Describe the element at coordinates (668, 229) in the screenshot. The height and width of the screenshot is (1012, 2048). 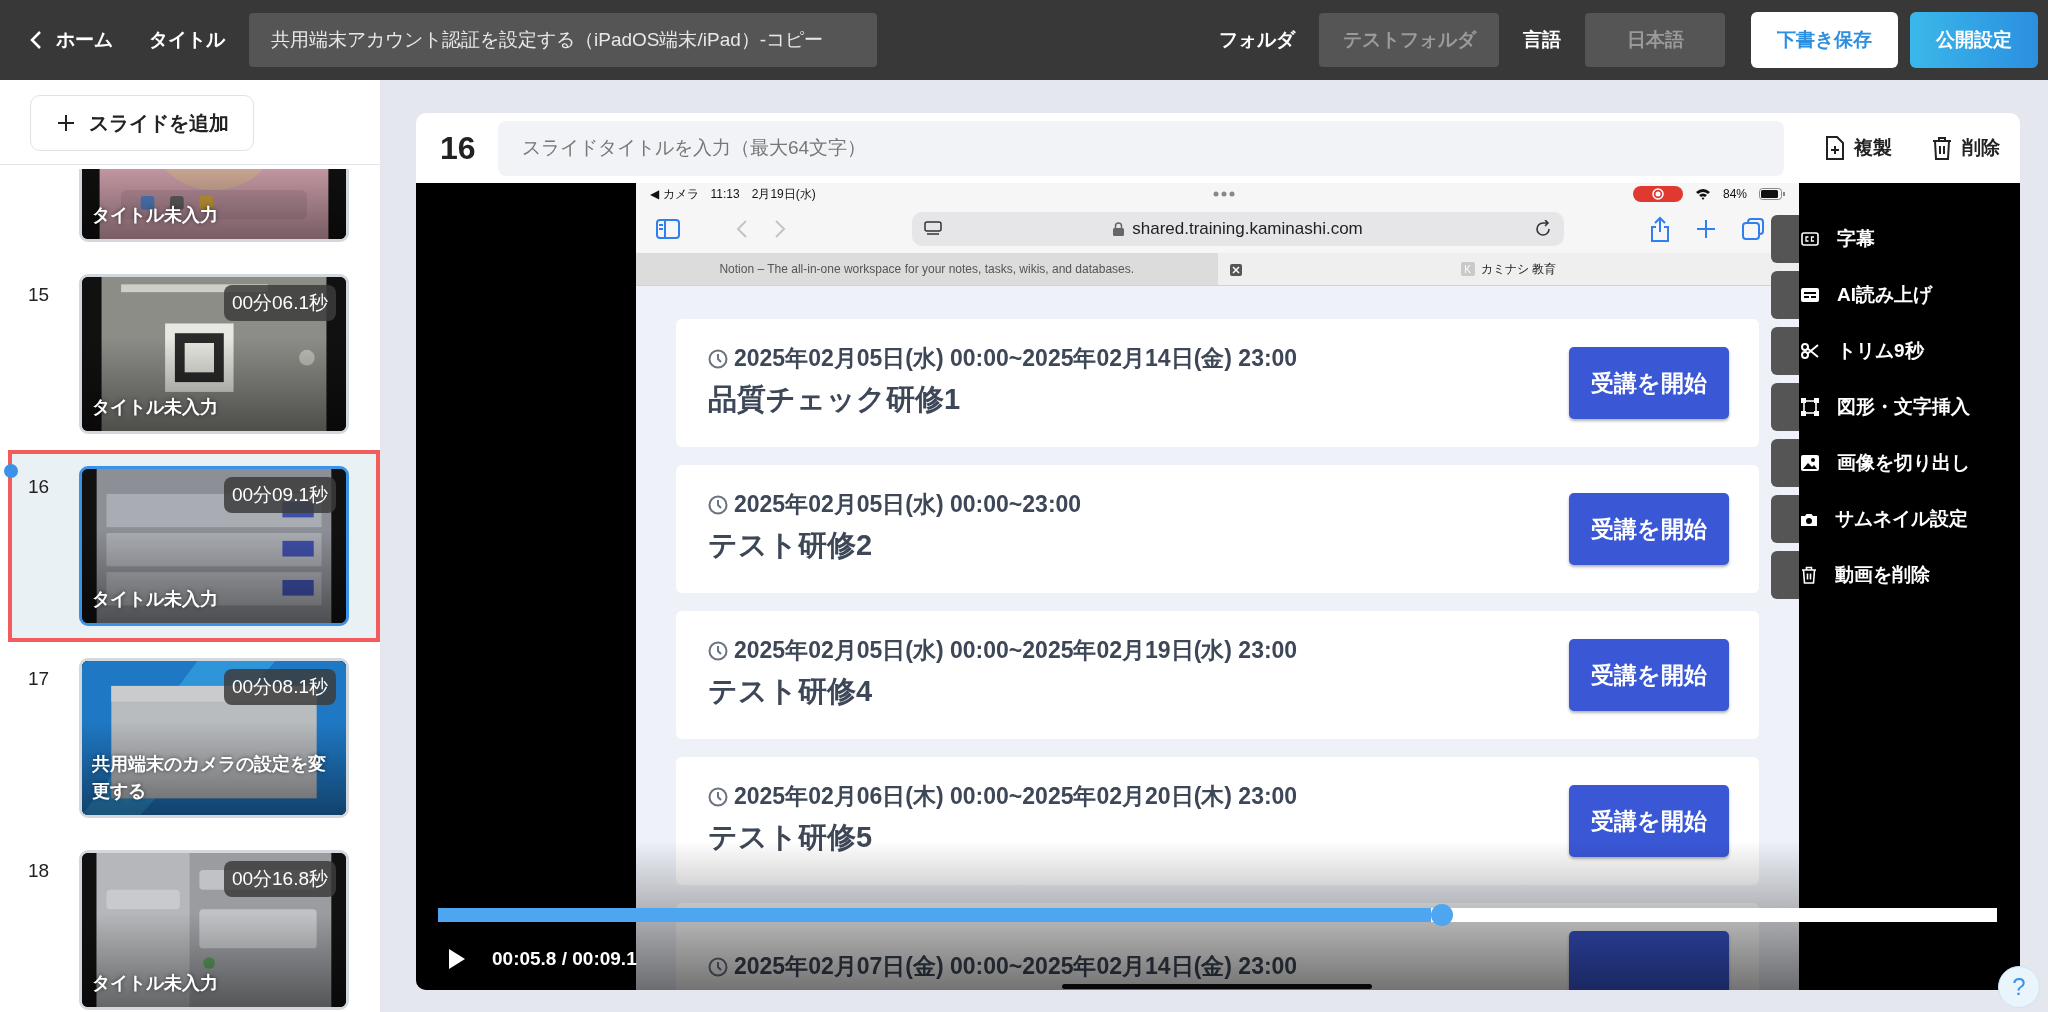
I see `sidebar-icon` at that location.